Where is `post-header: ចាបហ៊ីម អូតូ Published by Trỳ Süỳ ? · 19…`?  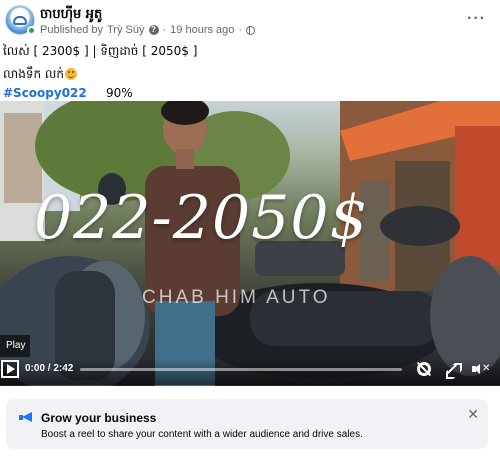
post-header: ចាបហ៊ីម អូតូ Published by Trỳ Süỳ ? · 19… is located at coordinates (250, 22).